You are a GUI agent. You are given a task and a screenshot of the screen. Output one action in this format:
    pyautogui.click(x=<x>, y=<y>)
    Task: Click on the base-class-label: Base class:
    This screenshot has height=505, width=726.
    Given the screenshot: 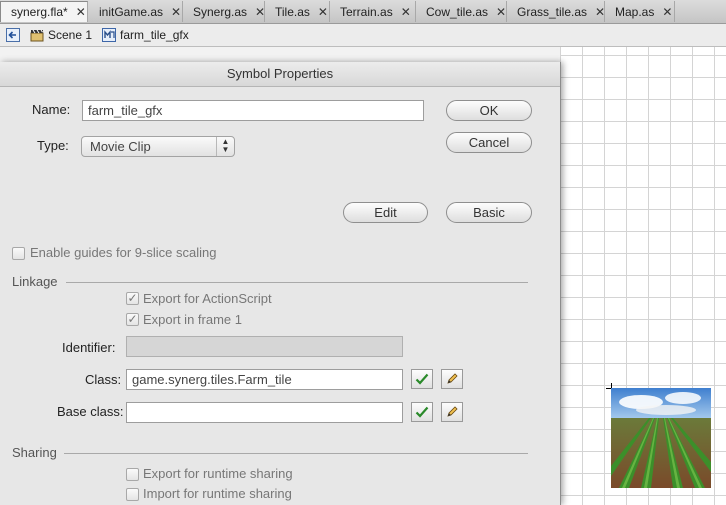 What is the action you would take?
    pyautogui.click(x=90, y=411)
    